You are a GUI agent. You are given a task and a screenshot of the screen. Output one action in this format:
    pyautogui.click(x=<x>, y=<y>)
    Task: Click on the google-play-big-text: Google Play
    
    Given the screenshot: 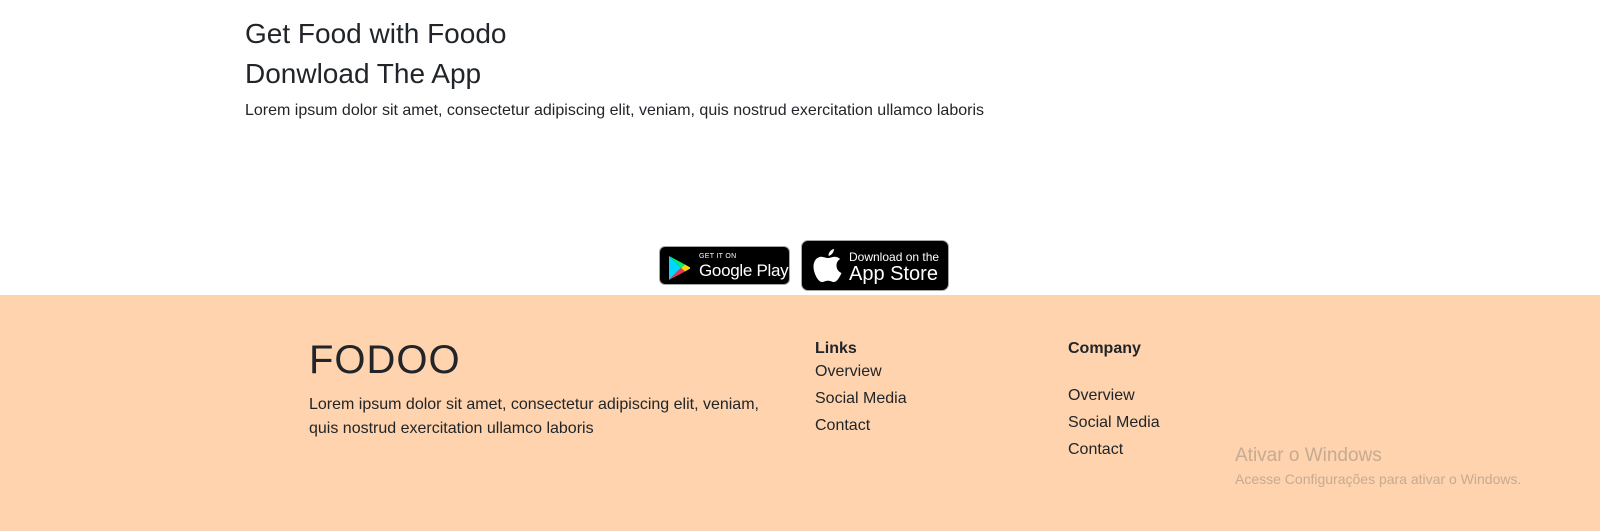 What is the action you would take?
    pyautogui.click(x=744, y=270)
    